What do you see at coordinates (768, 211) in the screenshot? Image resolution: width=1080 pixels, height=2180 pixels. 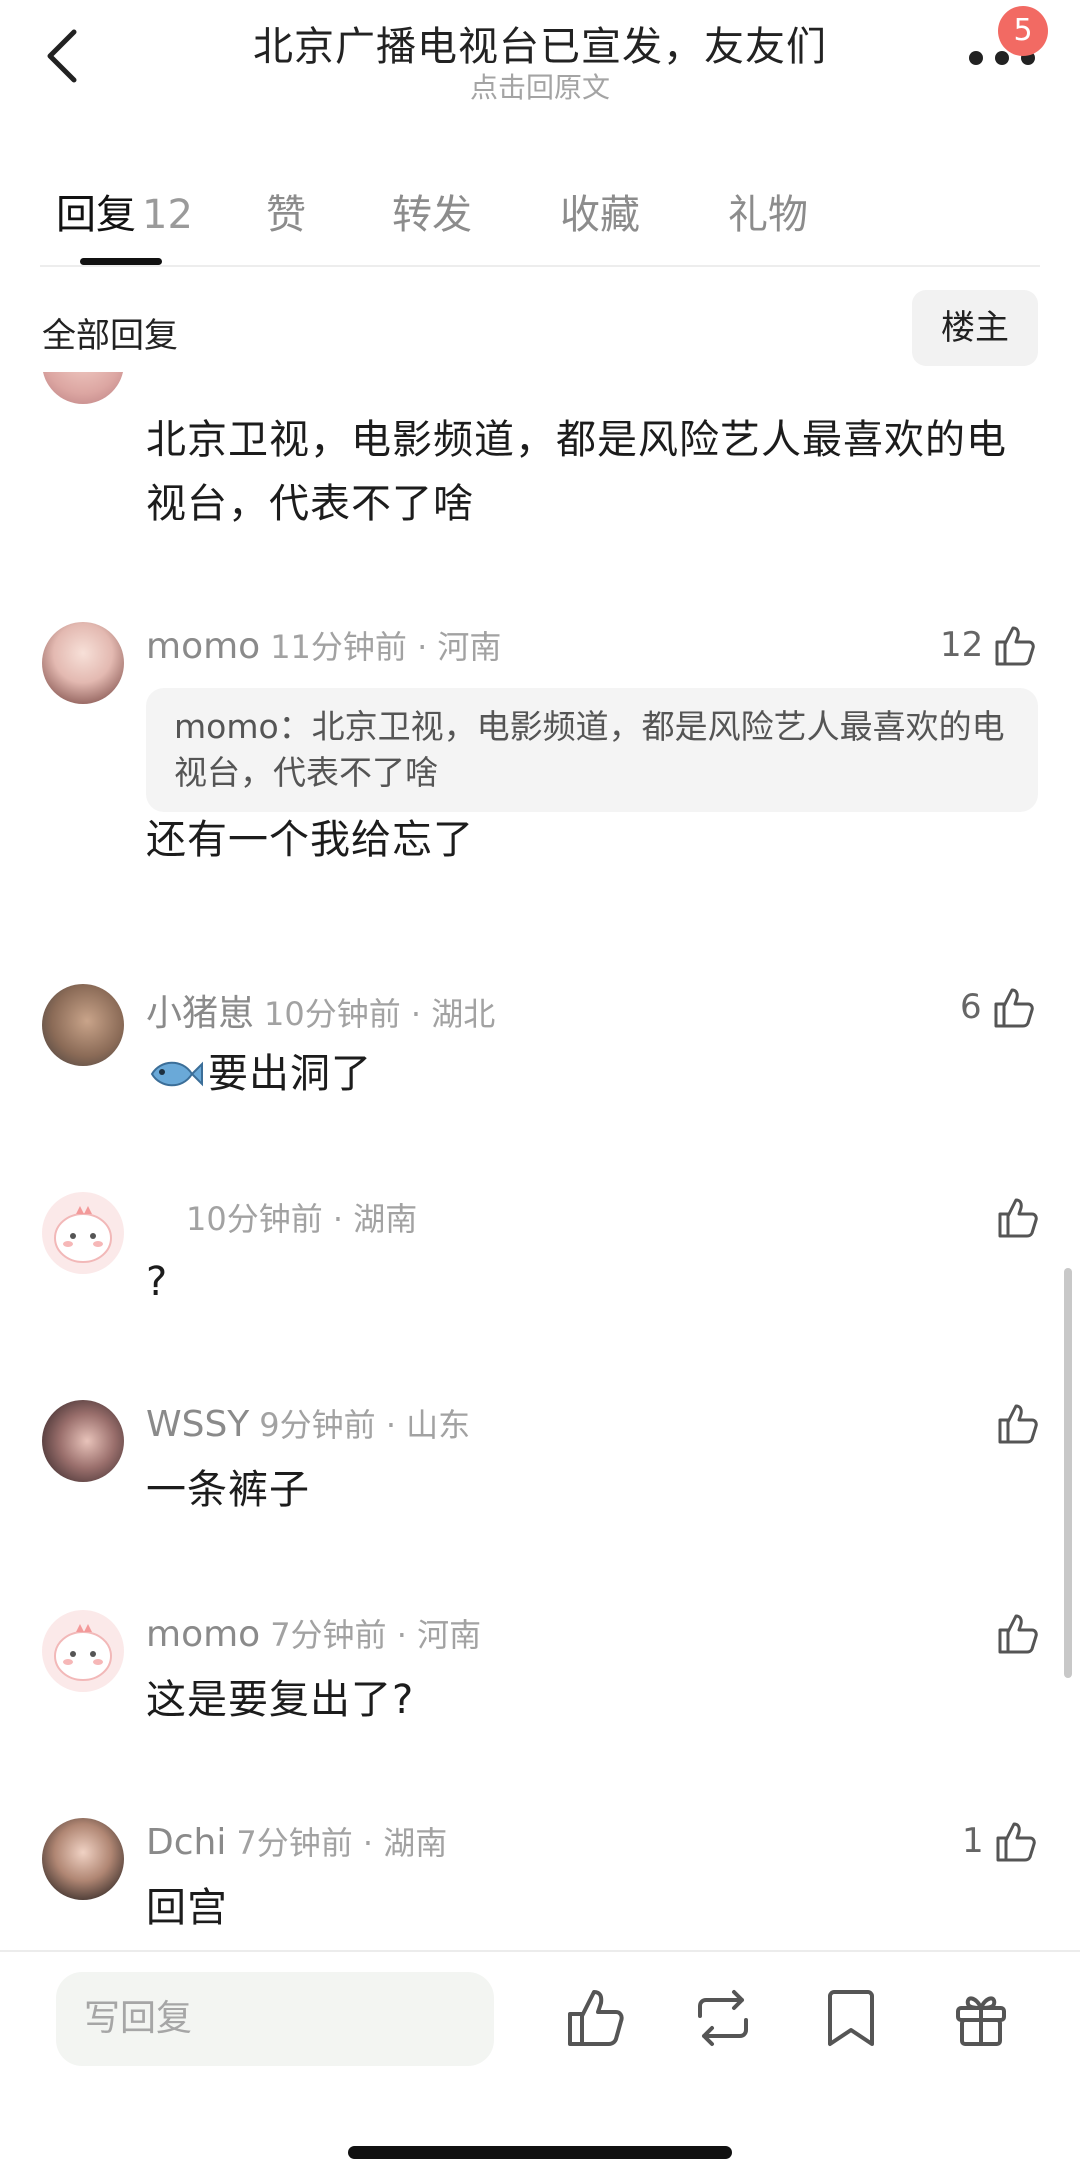 I see `tab-gifts: 礼物` at bounding box center [768, 211].